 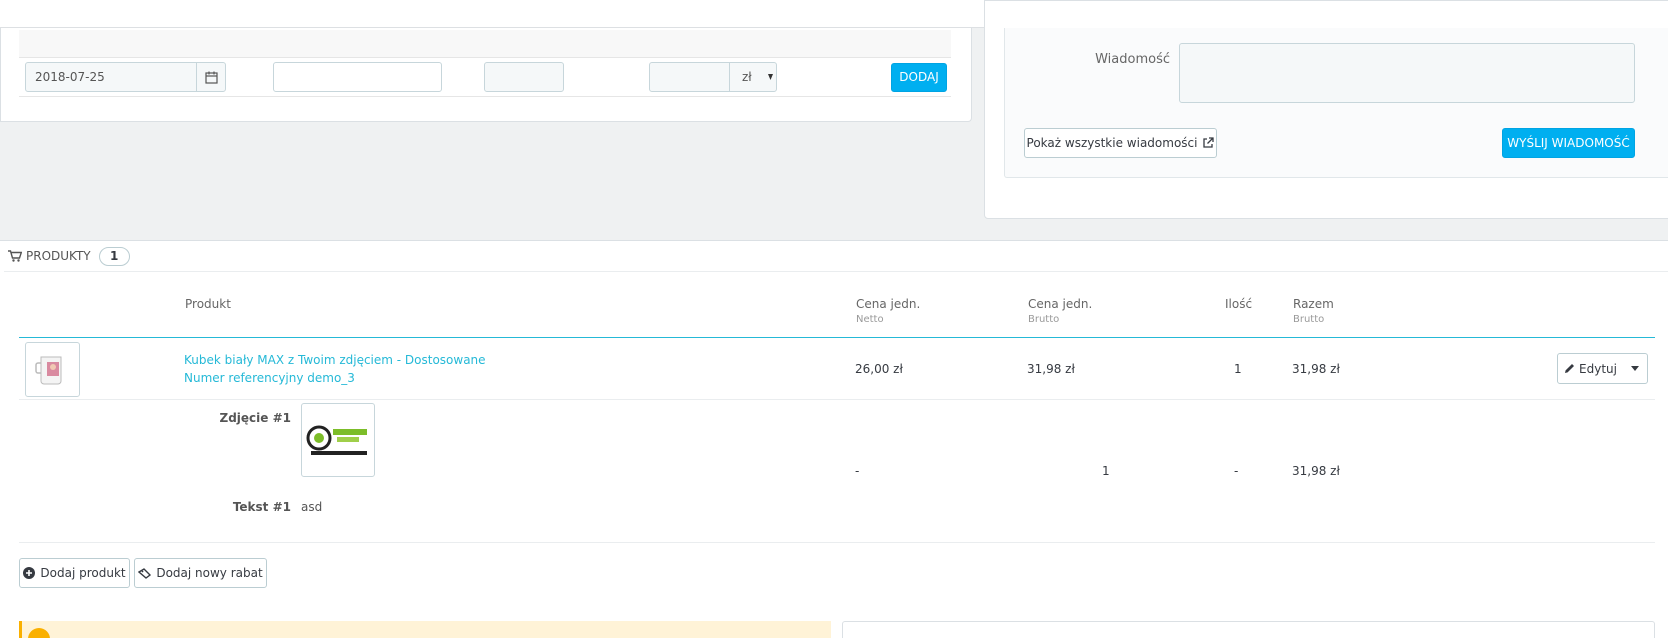 What do you see at coordinates (1313, 304) in the screenshot?
I see `col-header-total-label: Razem` at bounding box center [1313, 304].